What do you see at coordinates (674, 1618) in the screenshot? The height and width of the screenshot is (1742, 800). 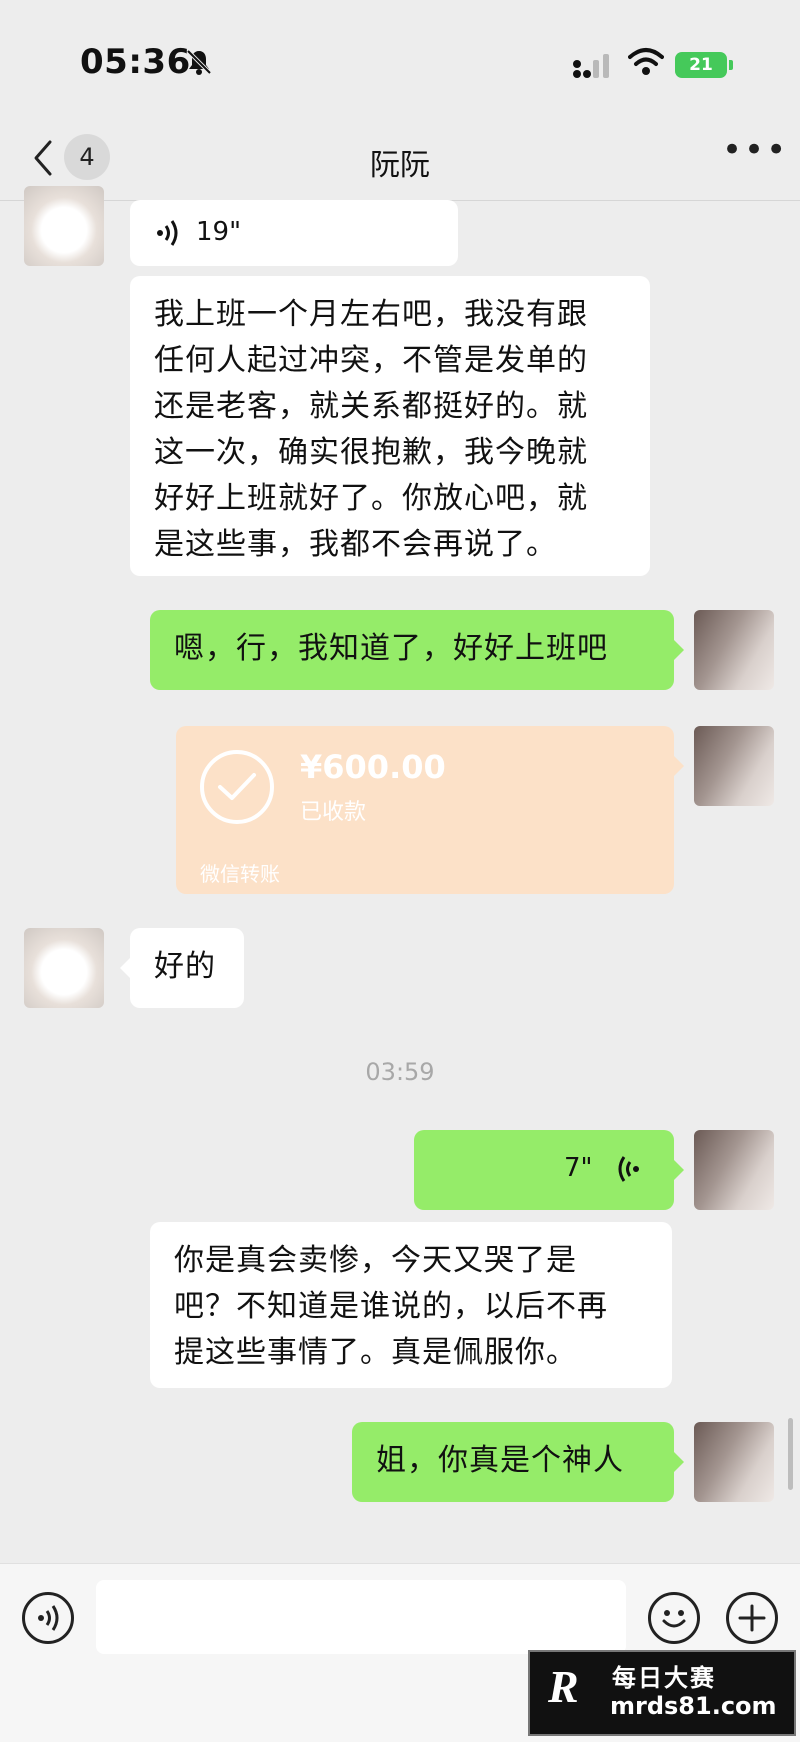 I see `emoji-icon` at bounding box center [674, 1618].